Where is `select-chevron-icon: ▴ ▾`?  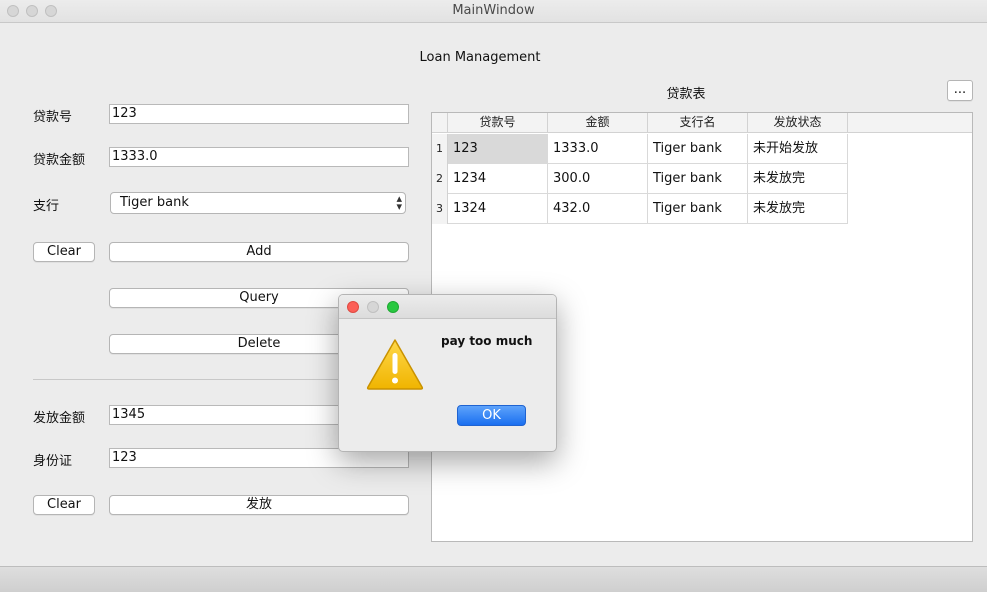 select-chevron-icon: ▴ ▾ is located at coordinates (399, 202).